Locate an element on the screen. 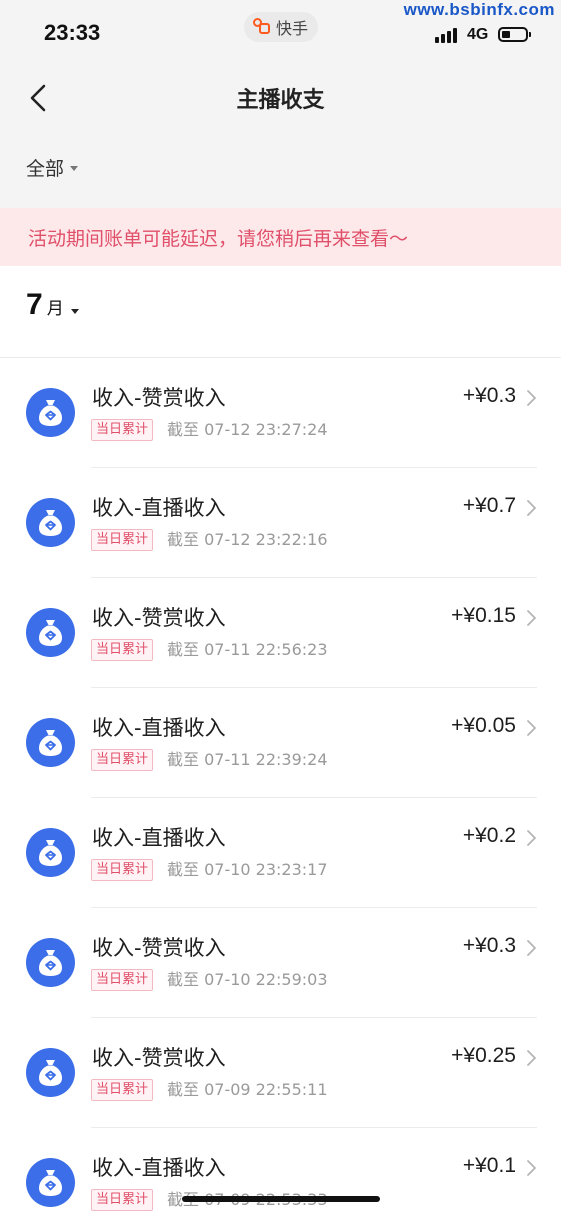 This screenshot has width=561, height=1215. record-time: 截至 07-09 22:55:11 is located at coordinates (247, 1089).